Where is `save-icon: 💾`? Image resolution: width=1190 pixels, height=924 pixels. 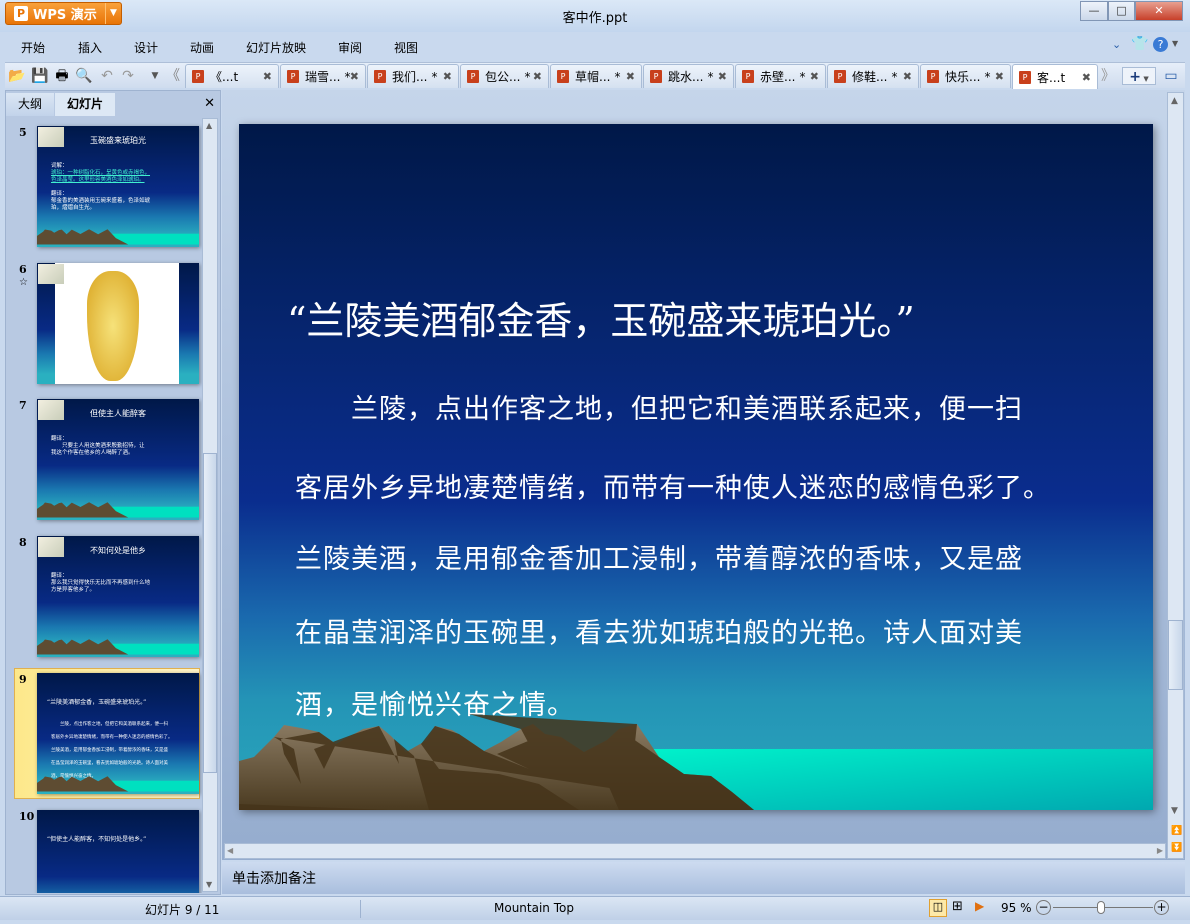
save-icon: 💾 is located at coordinates (40, 76).